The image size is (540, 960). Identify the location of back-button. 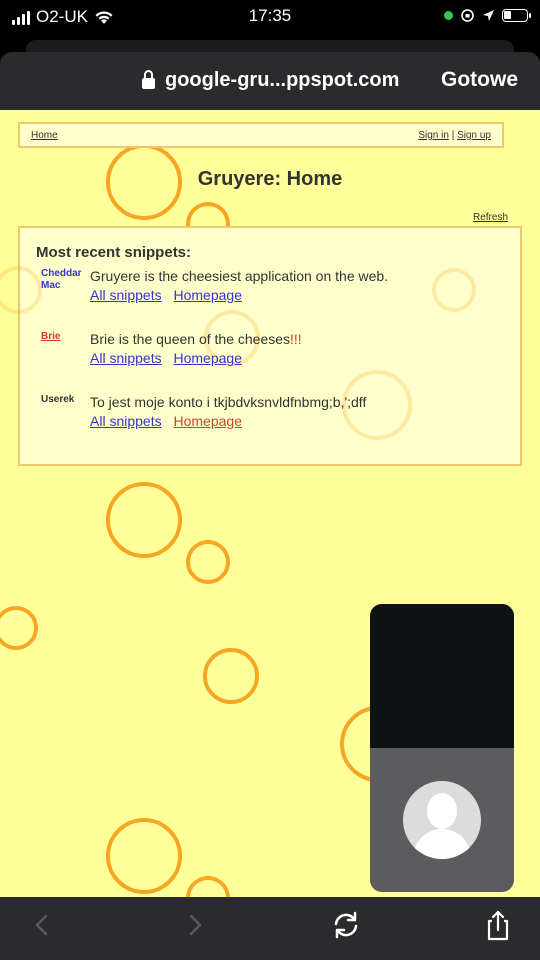
(42, 925).